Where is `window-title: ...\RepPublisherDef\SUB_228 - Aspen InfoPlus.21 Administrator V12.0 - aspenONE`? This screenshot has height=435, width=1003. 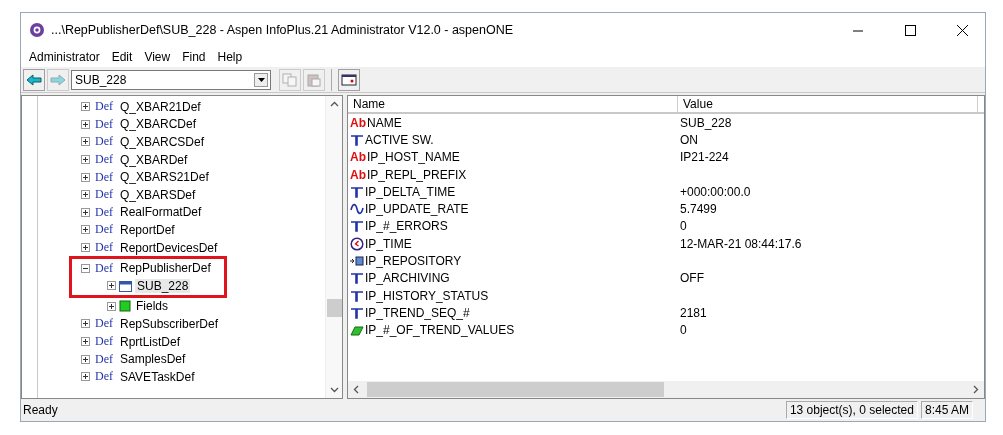 window-title: ...\RepPublisherDef\SUB_228 - Aspen InfoPlus.21 Administrator V12.0 - aspenONE is located at coordinates (283, 30).